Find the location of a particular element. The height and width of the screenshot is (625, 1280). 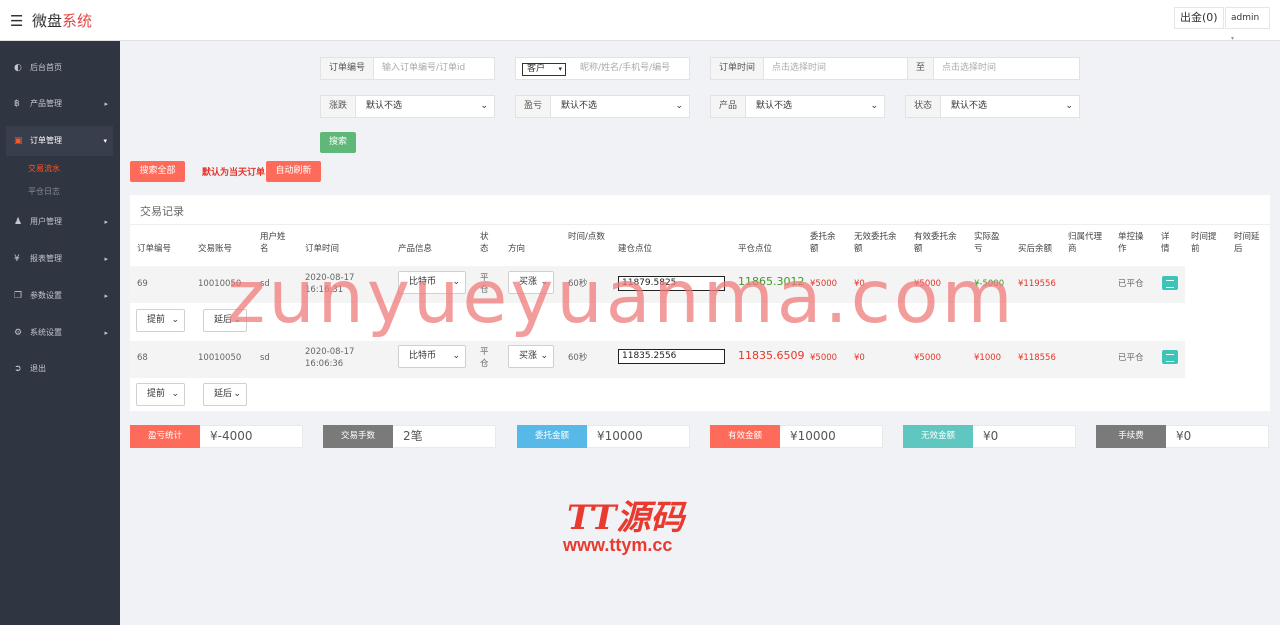

to-label: 至 is located at coordinates (921, 68).